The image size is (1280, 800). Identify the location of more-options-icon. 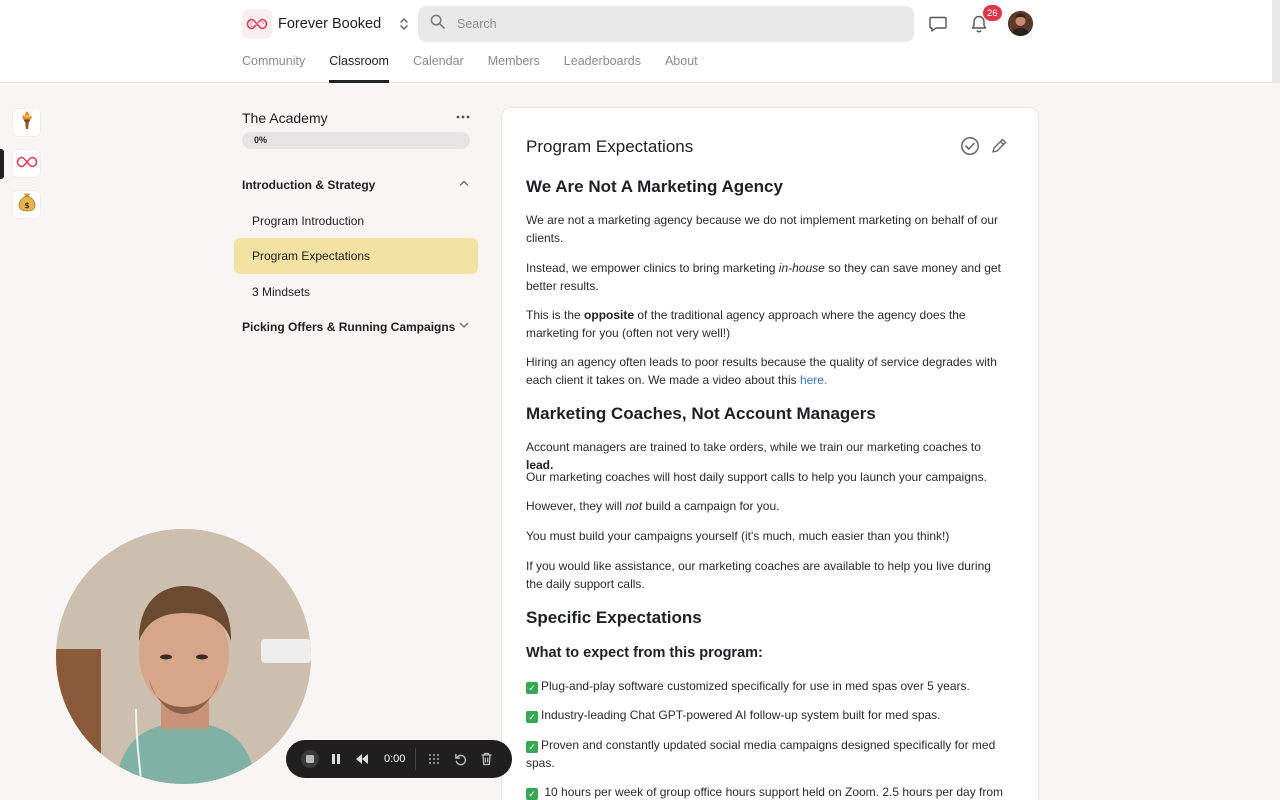
(463, 117).